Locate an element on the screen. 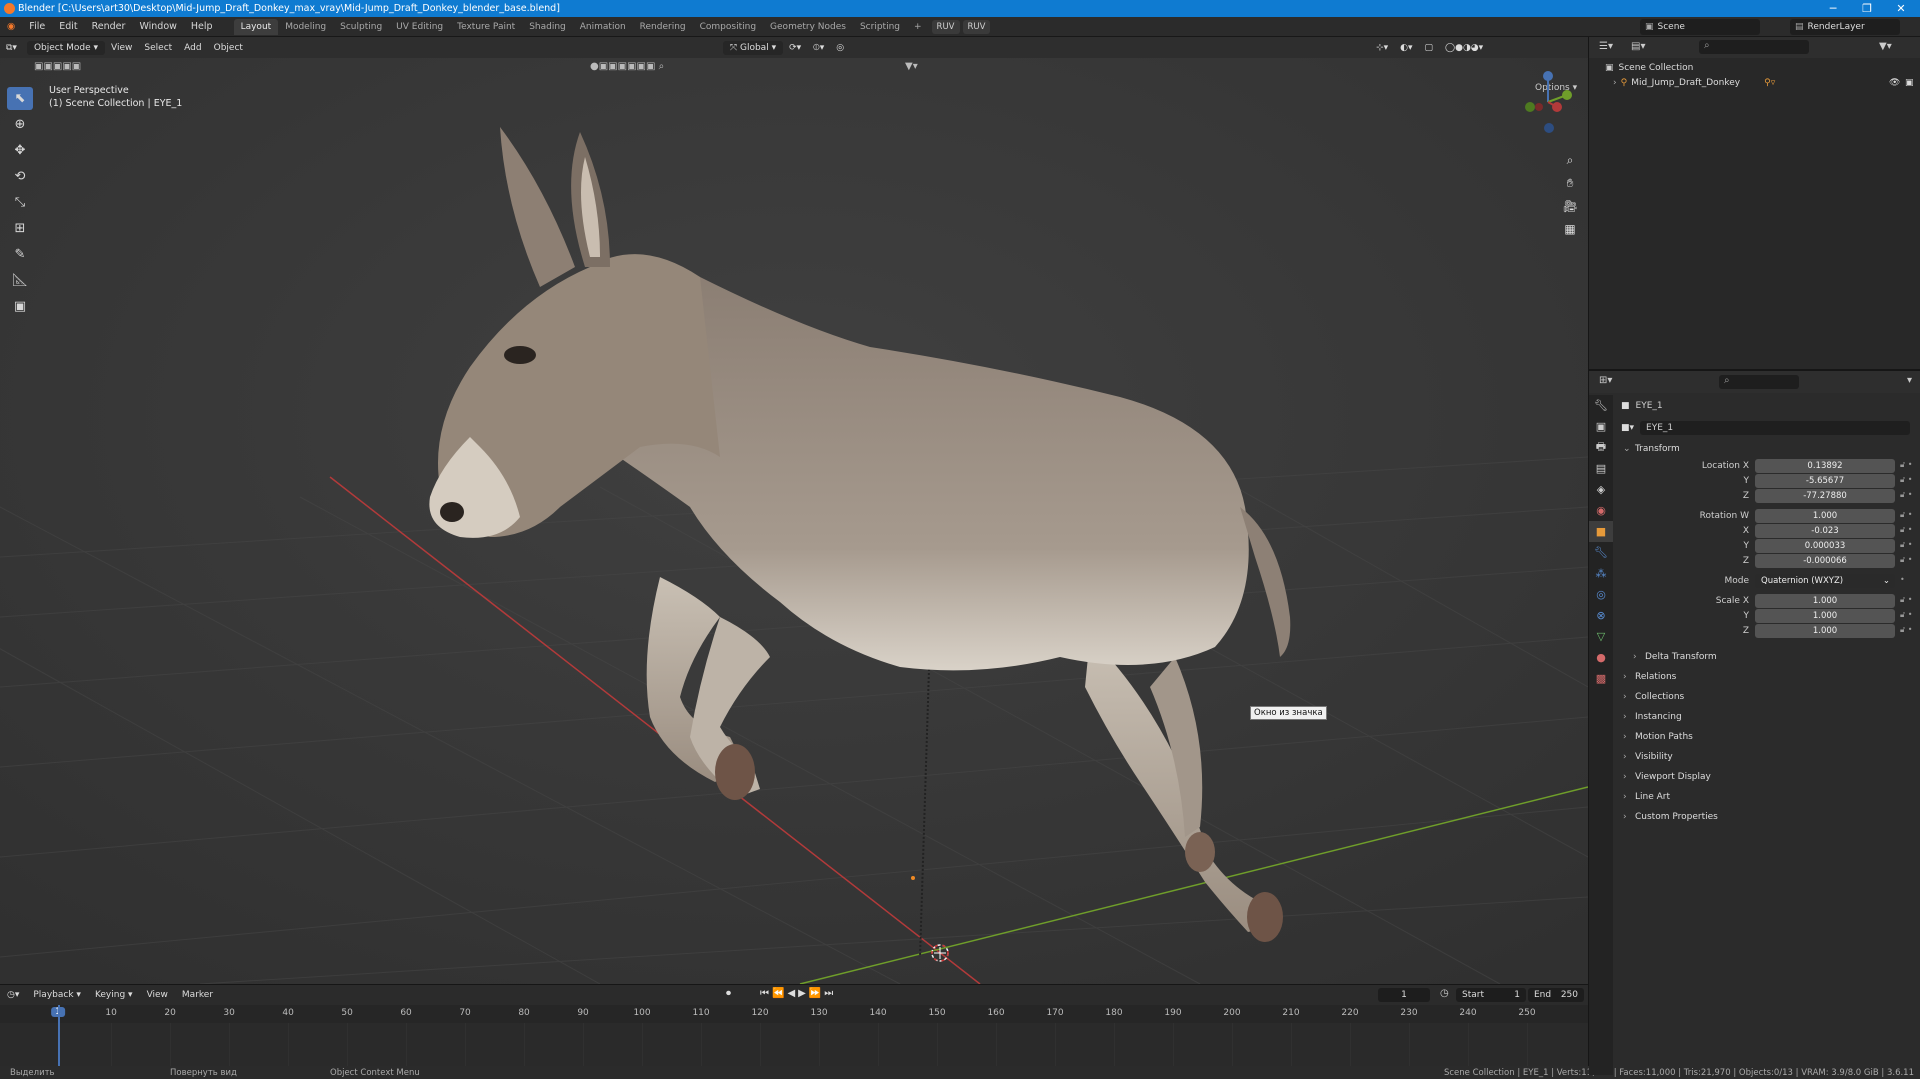 The width and height of the screenshot is (1920, 1079). properties-editor-icon: ⊞▾ is located at coordinates (1605, 380).